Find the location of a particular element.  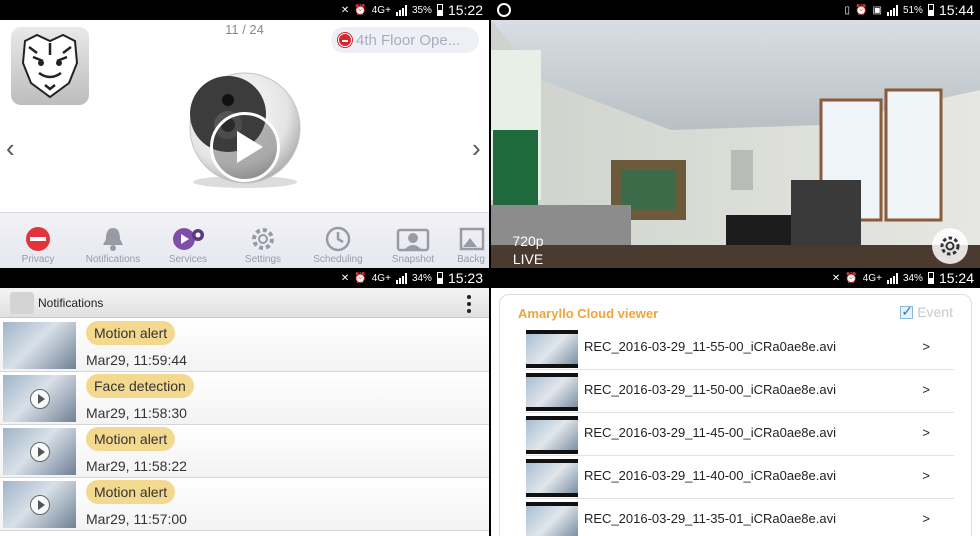

notifications-title: Notifications is located at coordinates (71, 302).